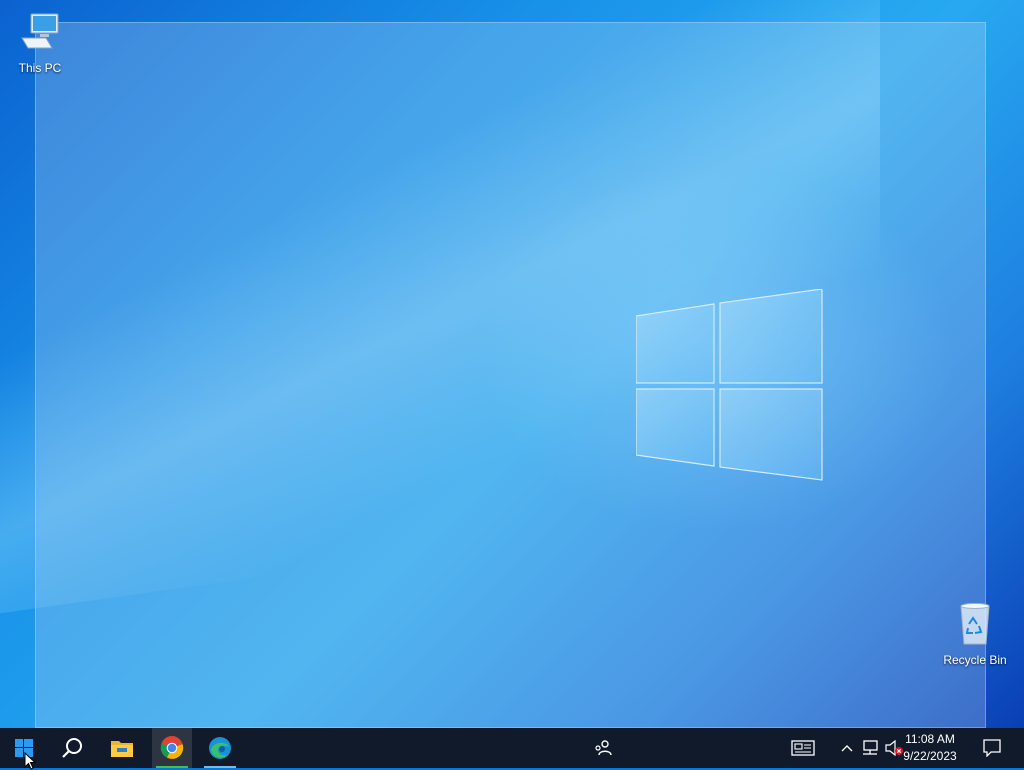 The image size is (1024, 770). Describe the element at coordinates (40, 31) in the screenshot. I see `this-pc-icon` at that location.